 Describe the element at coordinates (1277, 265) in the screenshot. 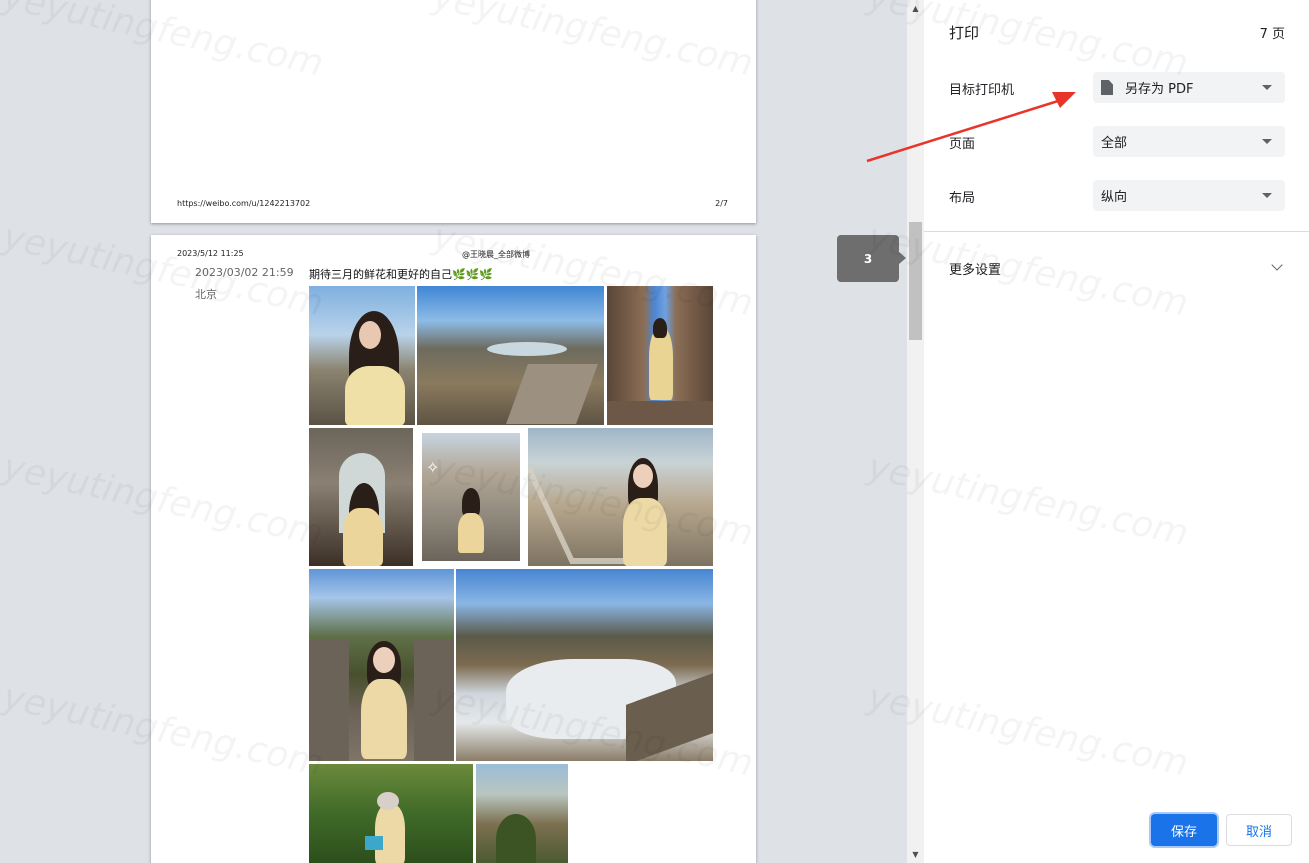

I see `chevron-down-icon` at that location.